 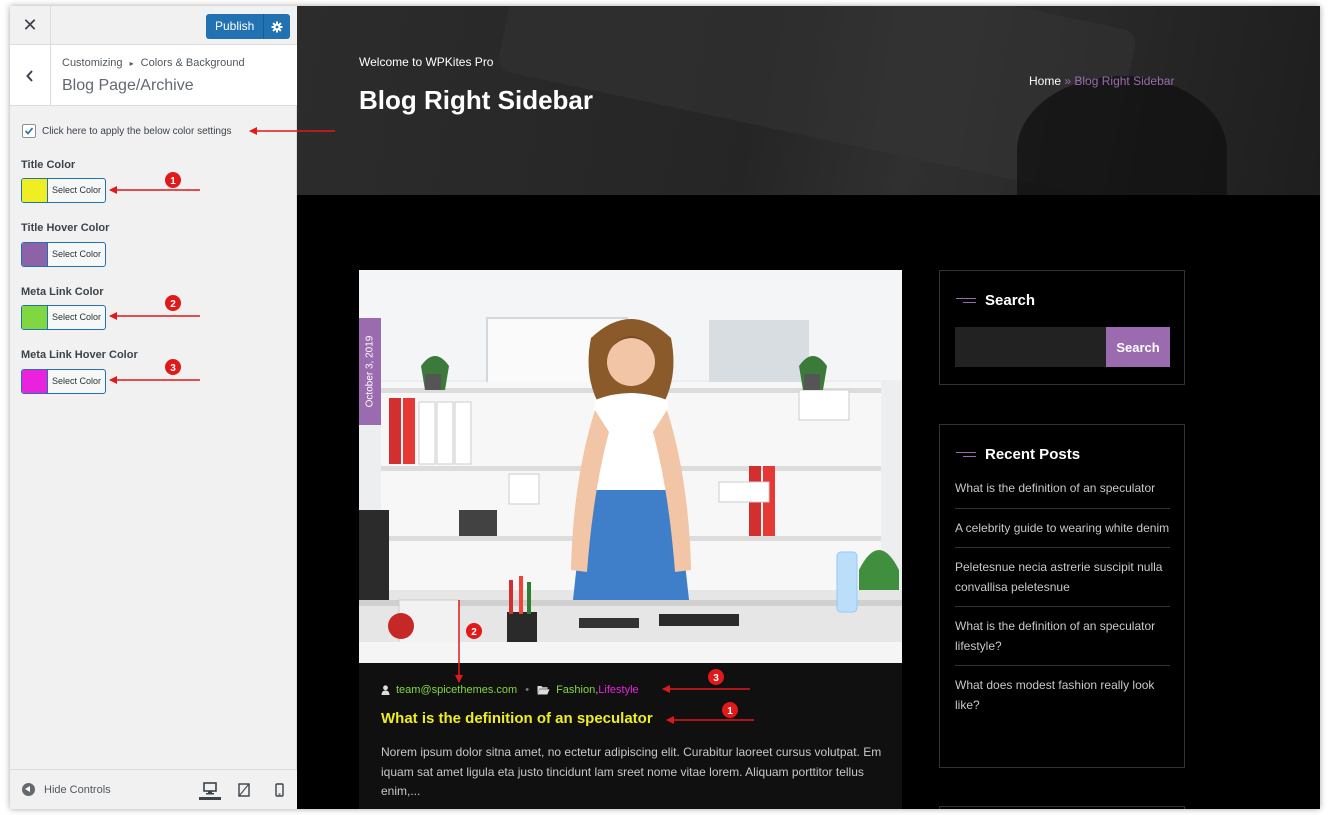 I want to click on close-customizer-button: ✕, so click(x=30, y=25).